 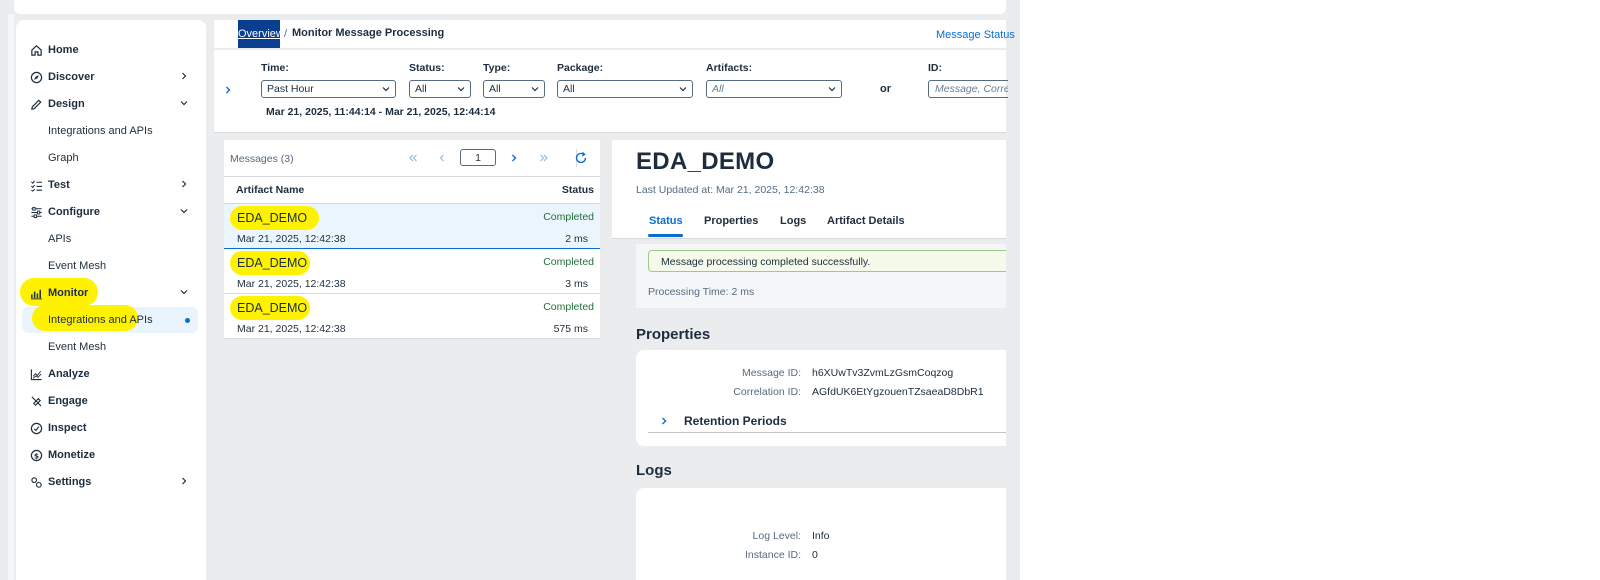 What do you see at coordinates (110, 347) in the screenshot?
I see `sidebar-subitem-monitor-event-mesh: Event Mesh` at bounding box center [110, 347].